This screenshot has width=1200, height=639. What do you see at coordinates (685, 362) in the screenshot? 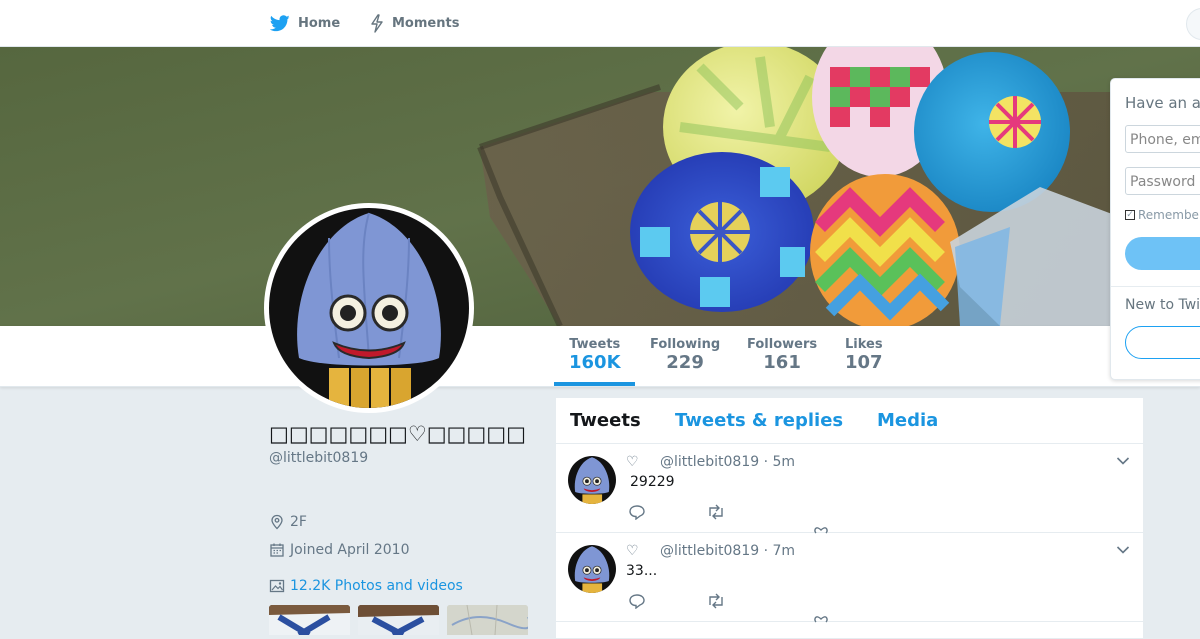
I see `stat-value: 229` at bounding box center [685, 362].